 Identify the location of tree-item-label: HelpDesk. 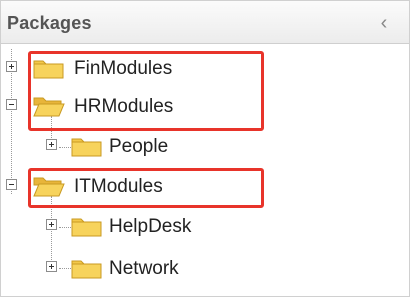
(150, 227).